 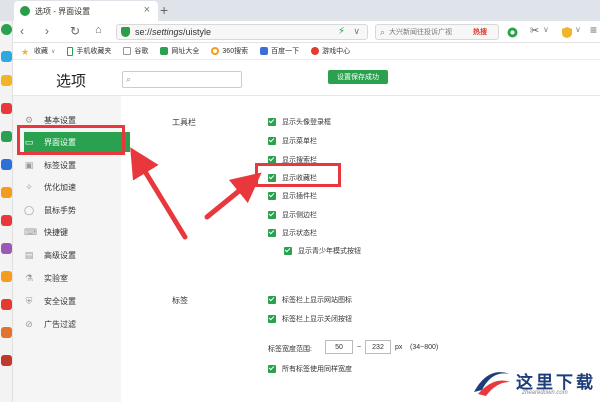 What do you see at coordinates (233, 196) in the screenshot?
I see `arrow-to-option` at bounding box center [233, 196].